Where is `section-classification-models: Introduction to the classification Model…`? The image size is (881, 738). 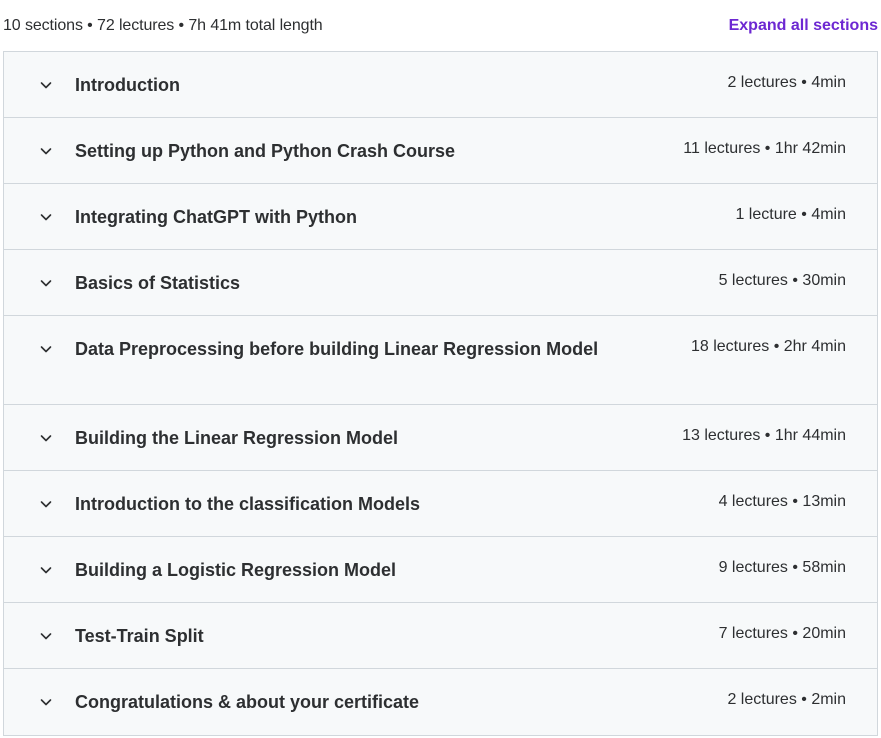 section-classification-models: Introduction to the classification Model… is located at coordinates (440, 504).